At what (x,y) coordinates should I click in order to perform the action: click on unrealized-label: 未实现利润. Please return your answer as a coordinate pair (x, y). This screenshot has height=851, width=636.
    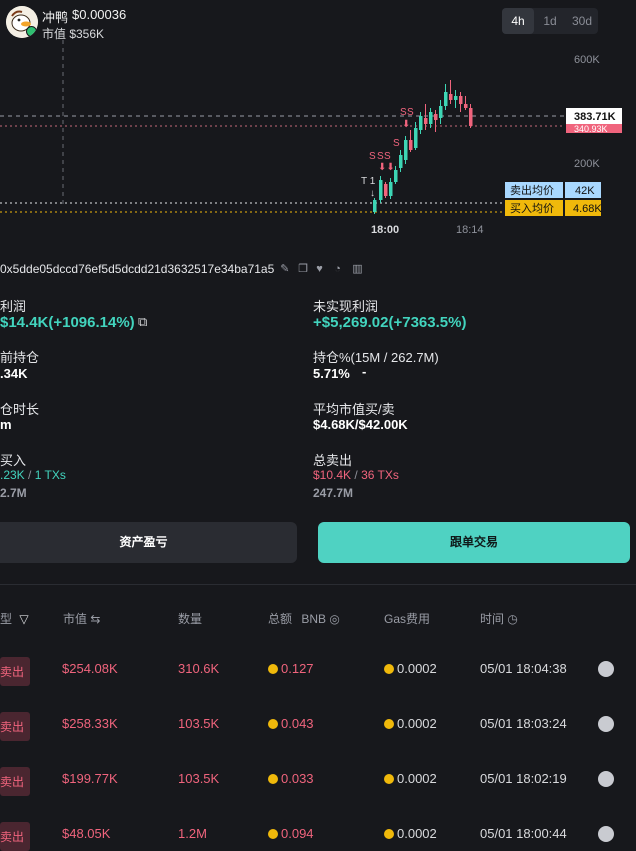
    Looking at the image, I should click on (346, 306).